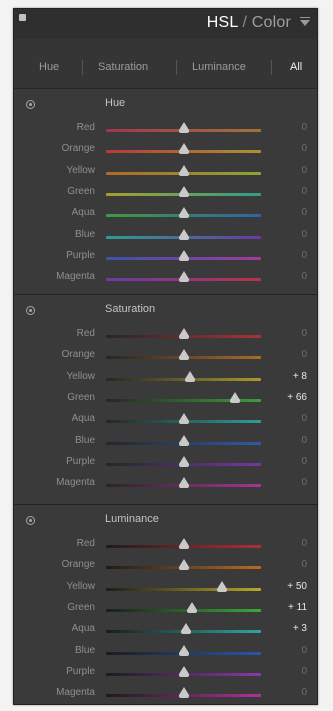  I want to click on slider-label: Blue, so click(84, 650).